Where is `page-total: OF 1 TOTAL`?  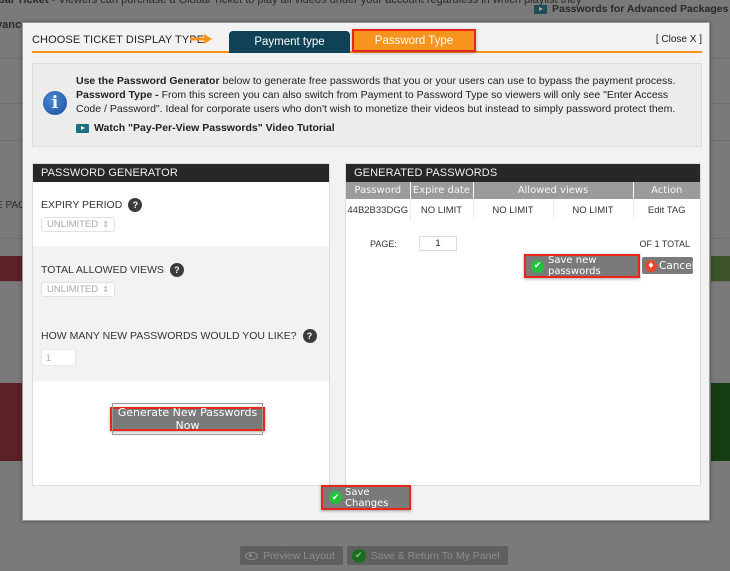
page-total: OF 1 TOTAL is located at coordinates (664, 244).